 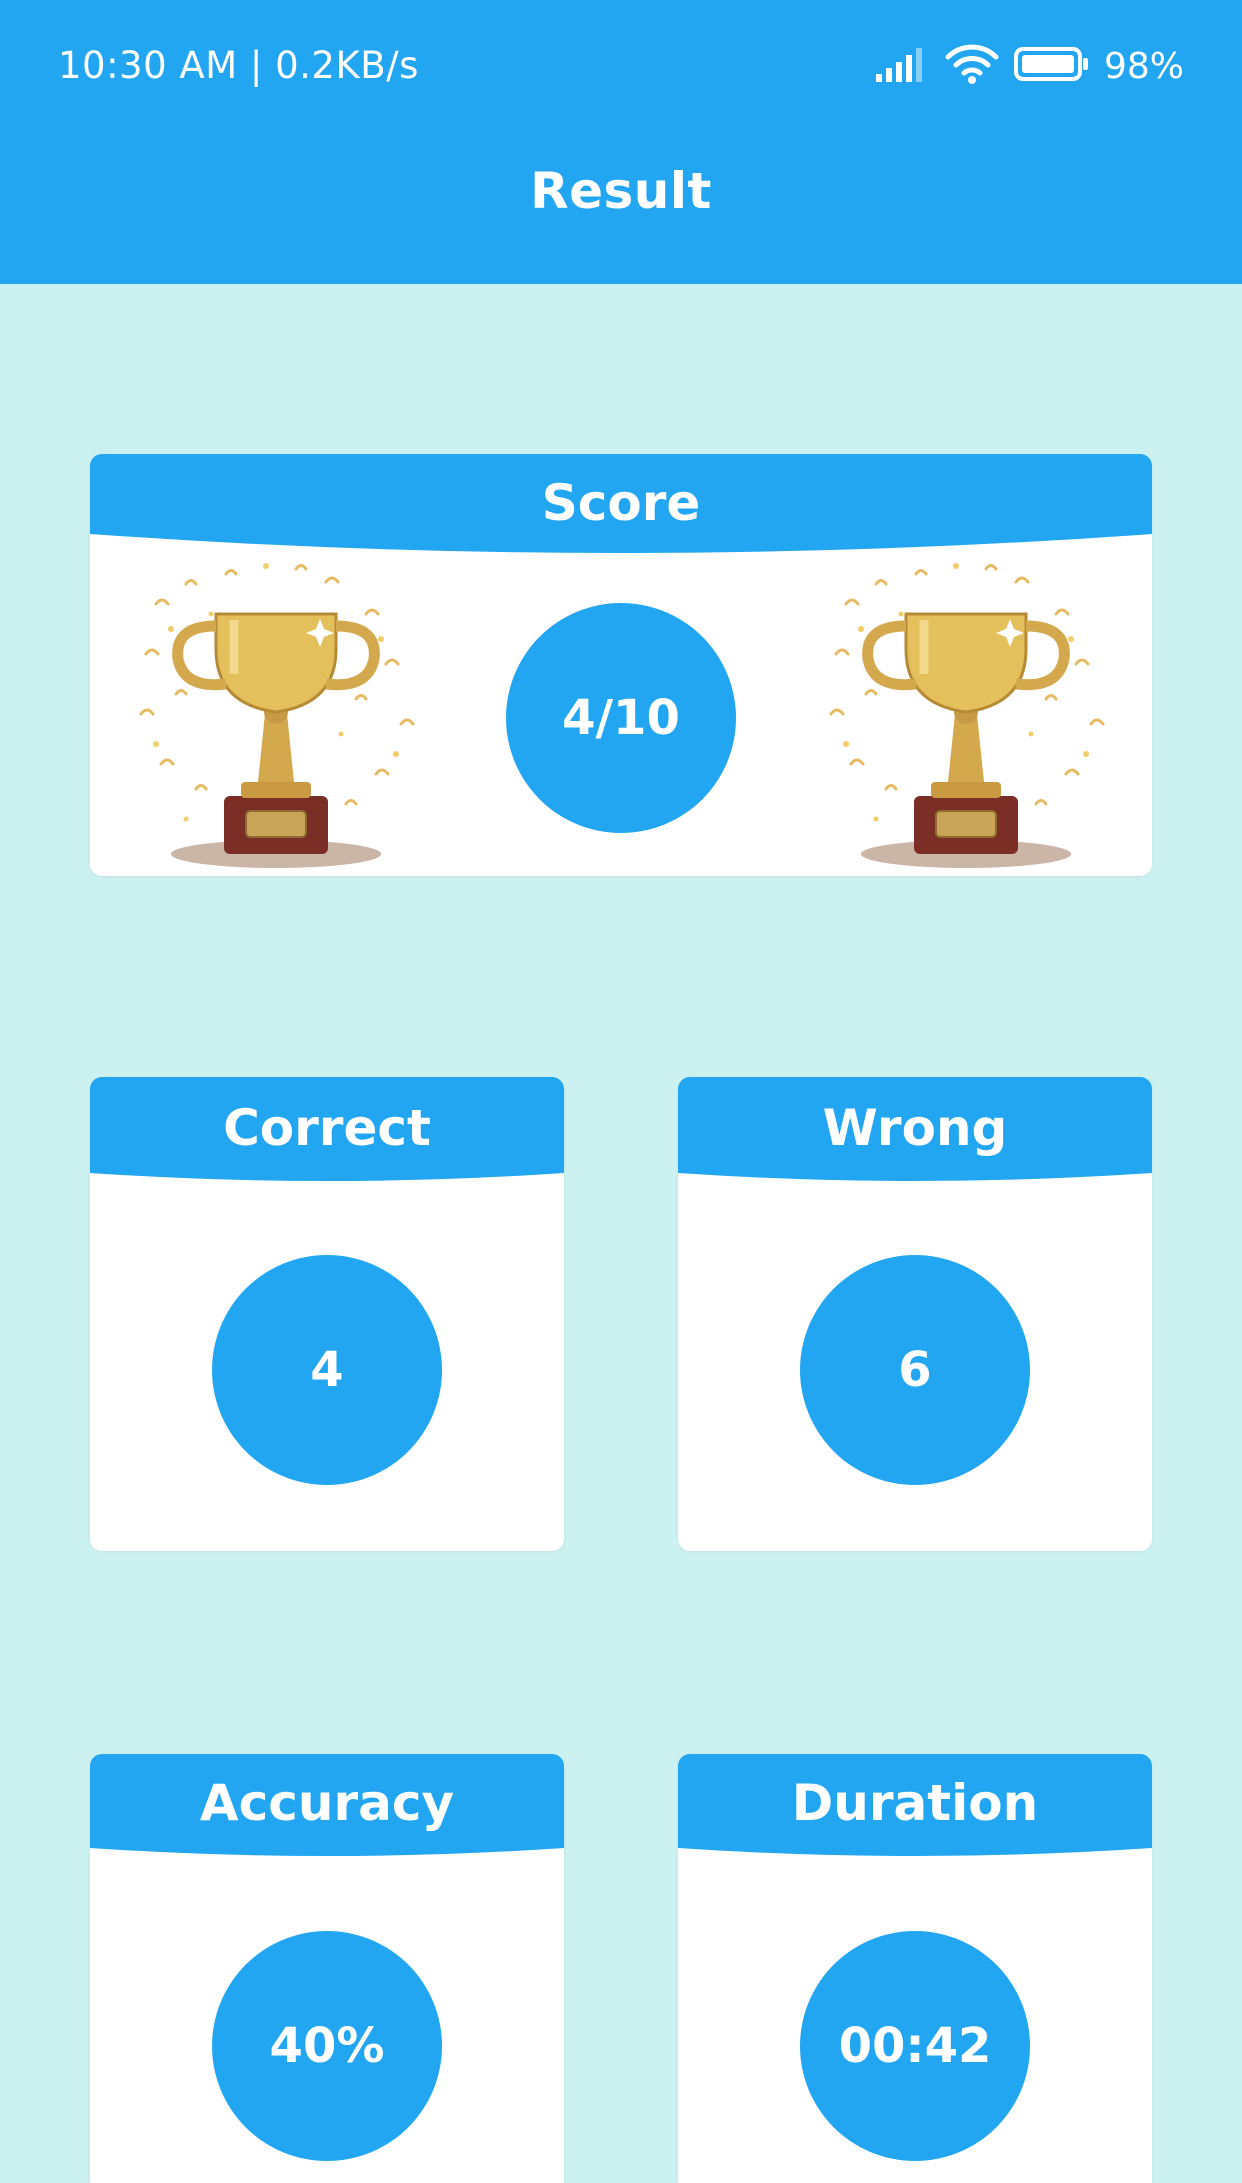 What do you see at coordinates (915, 1128) in the screenshot?
I see `wrong-card-title: Wrong` at bounding box center [915, 1128].